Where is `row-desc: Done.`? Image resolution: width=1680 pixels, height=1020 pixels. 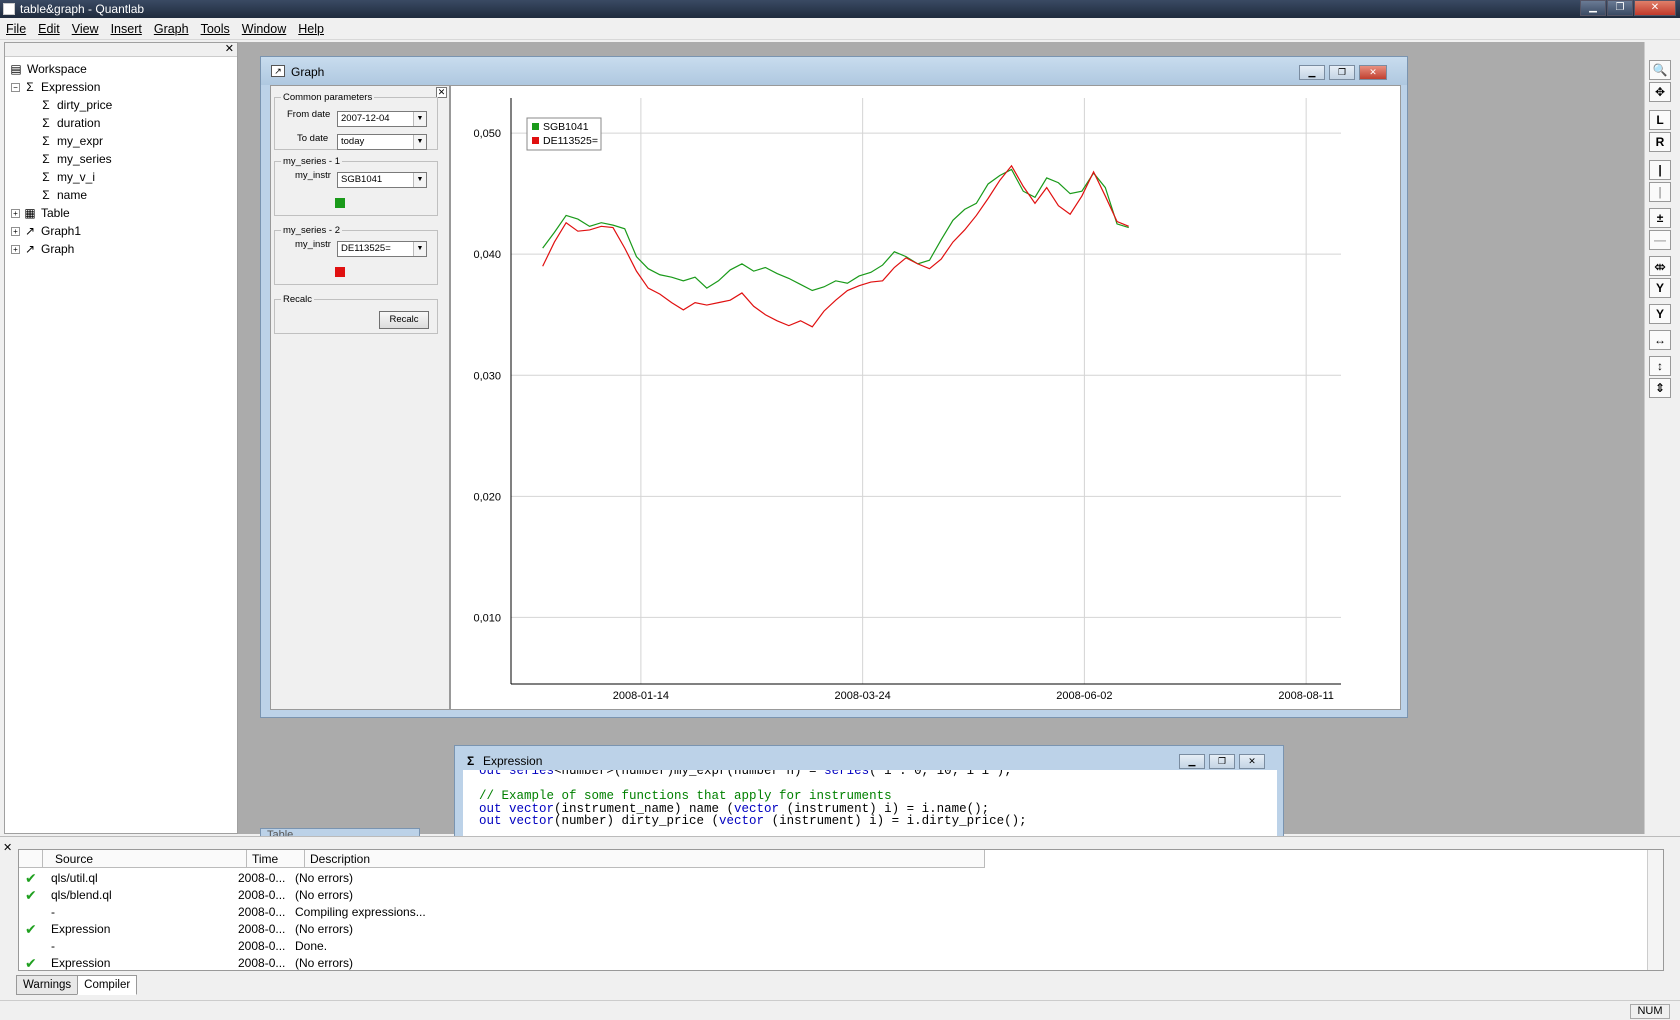
row-desc: Done. is located at coordinates (311, 946).